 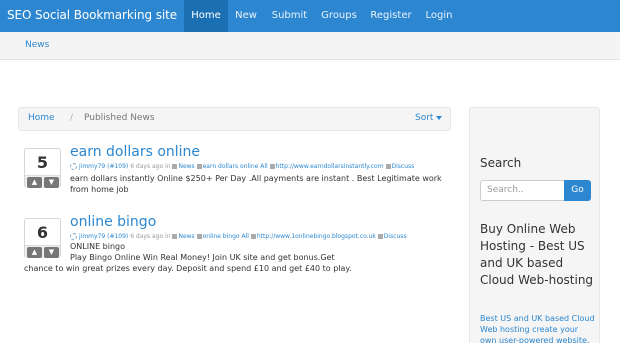 I want to click on nav-new: New, so click(x=246, y=16).